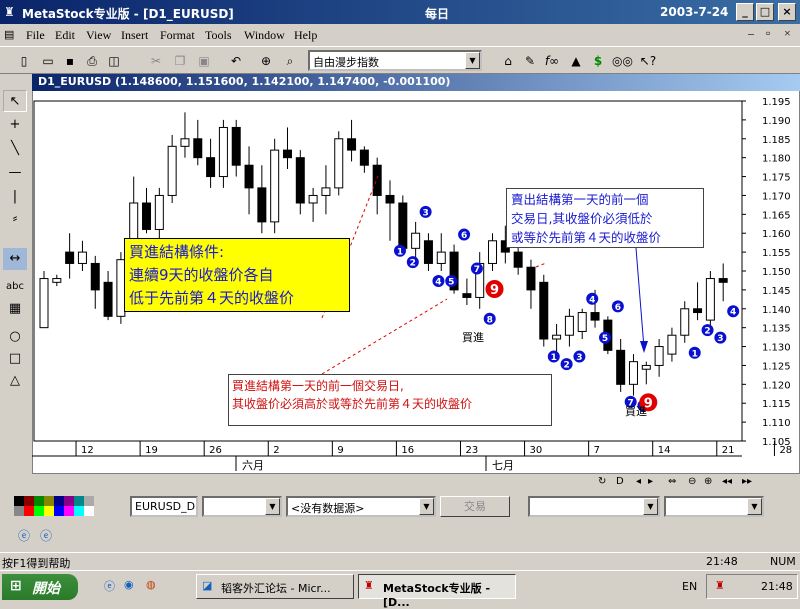 This screenshot has width=800, height=609. What do you see at coordinates (576, 61) in the screenshot?
I see `system-tester-icon: ▲` at bounding box center [576, 61].